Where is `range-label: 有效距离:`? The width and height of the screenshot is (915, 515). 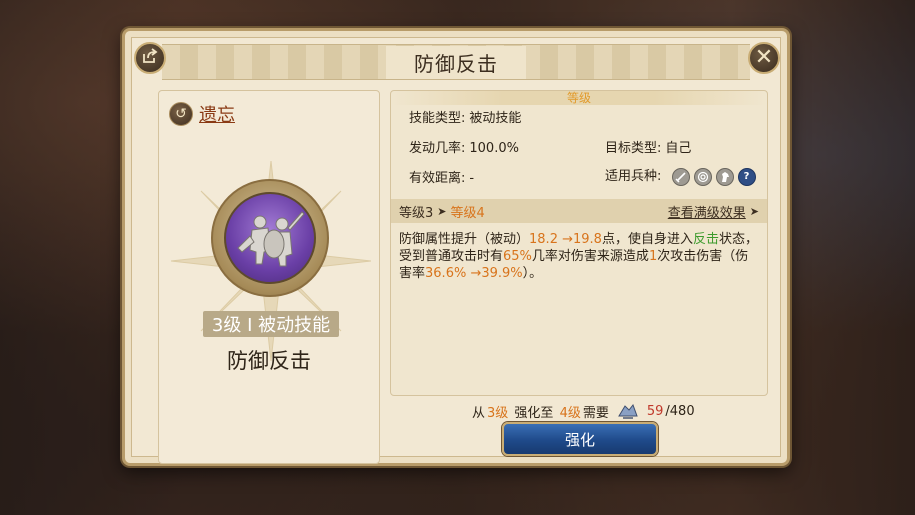 range-label: 有效距离: is located at coordinates (437, 178).